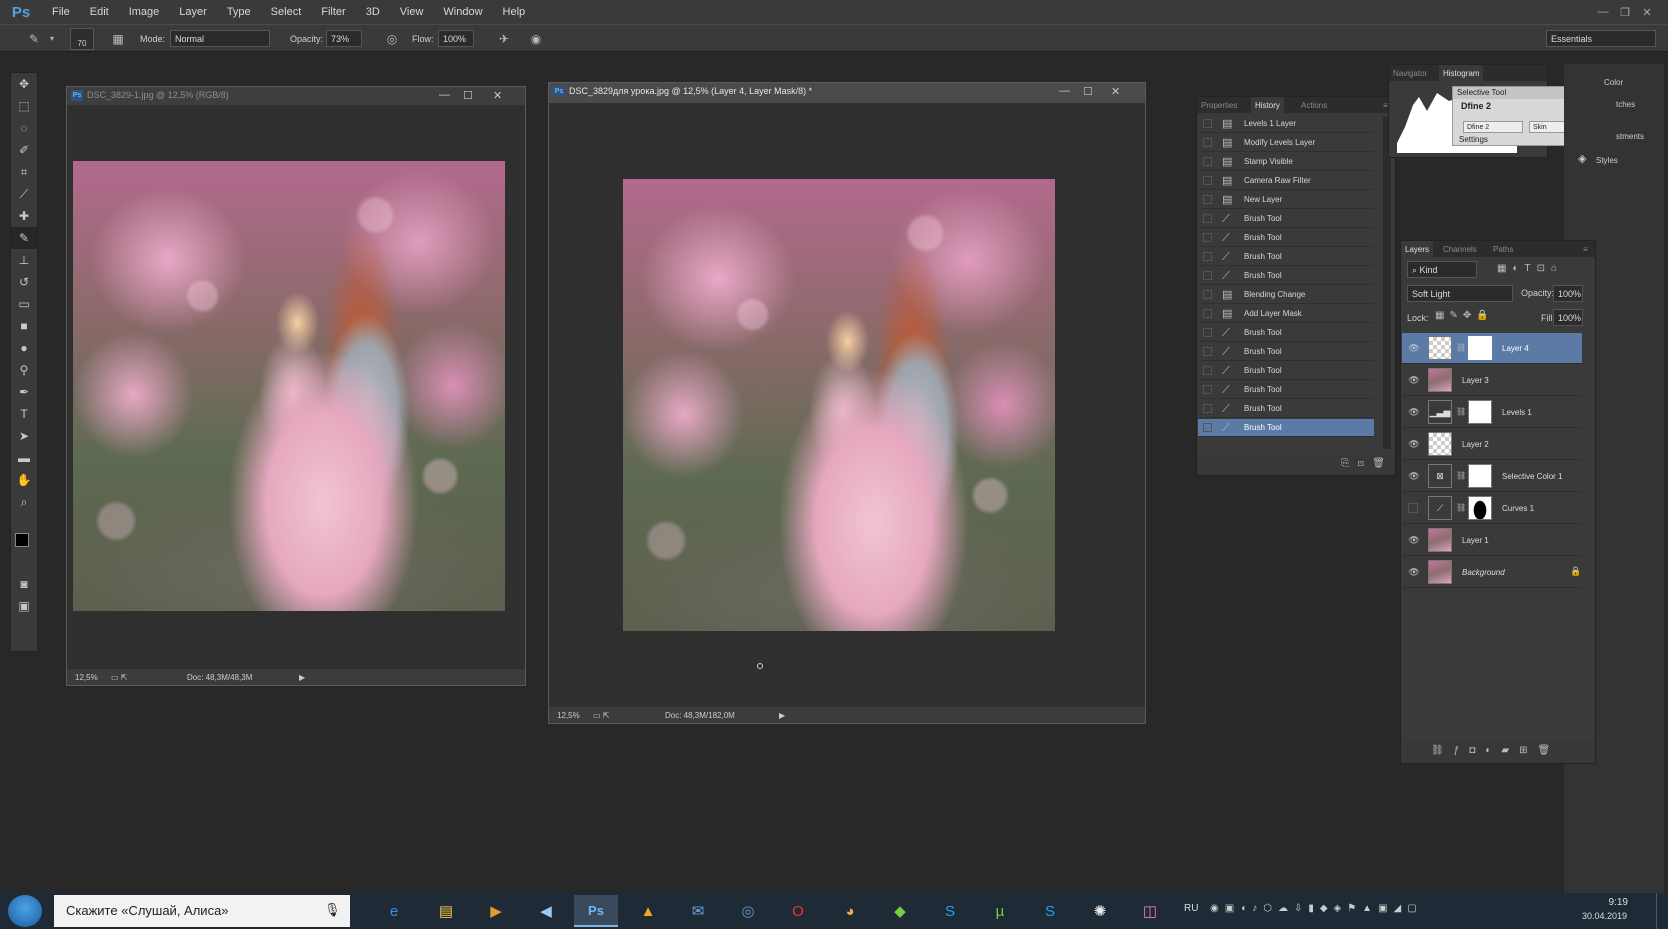 Image resolution: width=1668 pixels, height=929 pixels. Describe the element at coordinates (1461, 73) in the screenshot. I see `tab-histogram: Histogram` at that location.